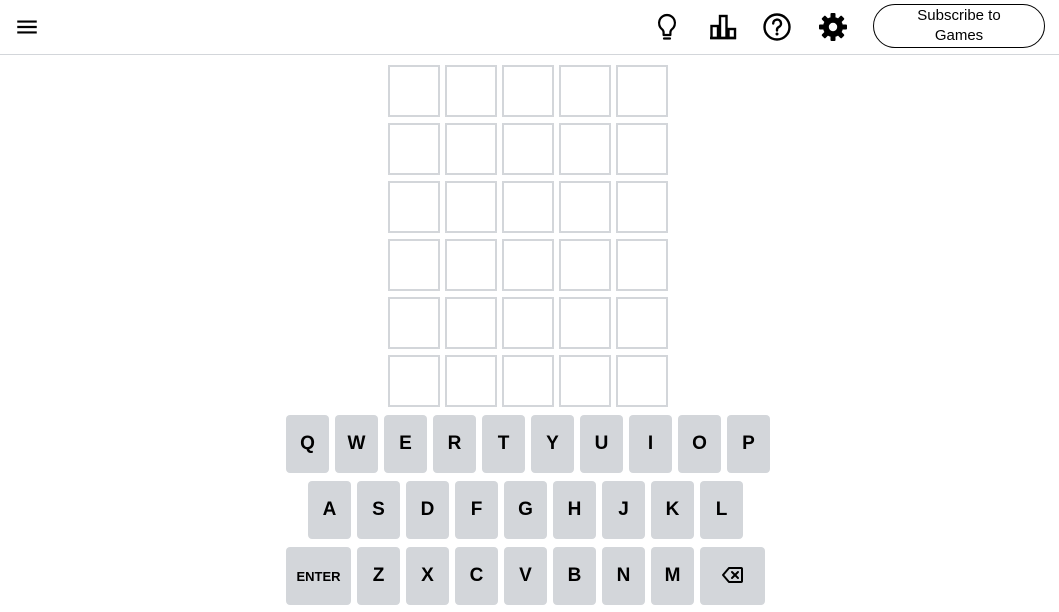 This screenshot has height=612, width=1059. I want to click on key-q: Q, so click(307, 444).